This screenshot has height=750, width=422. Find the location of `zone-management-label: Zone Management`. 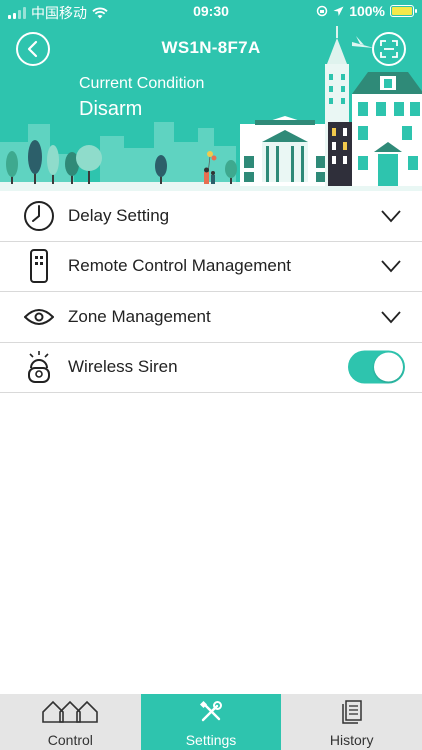

zone-management-label: Zone Management is located at coordinates (139, 316).